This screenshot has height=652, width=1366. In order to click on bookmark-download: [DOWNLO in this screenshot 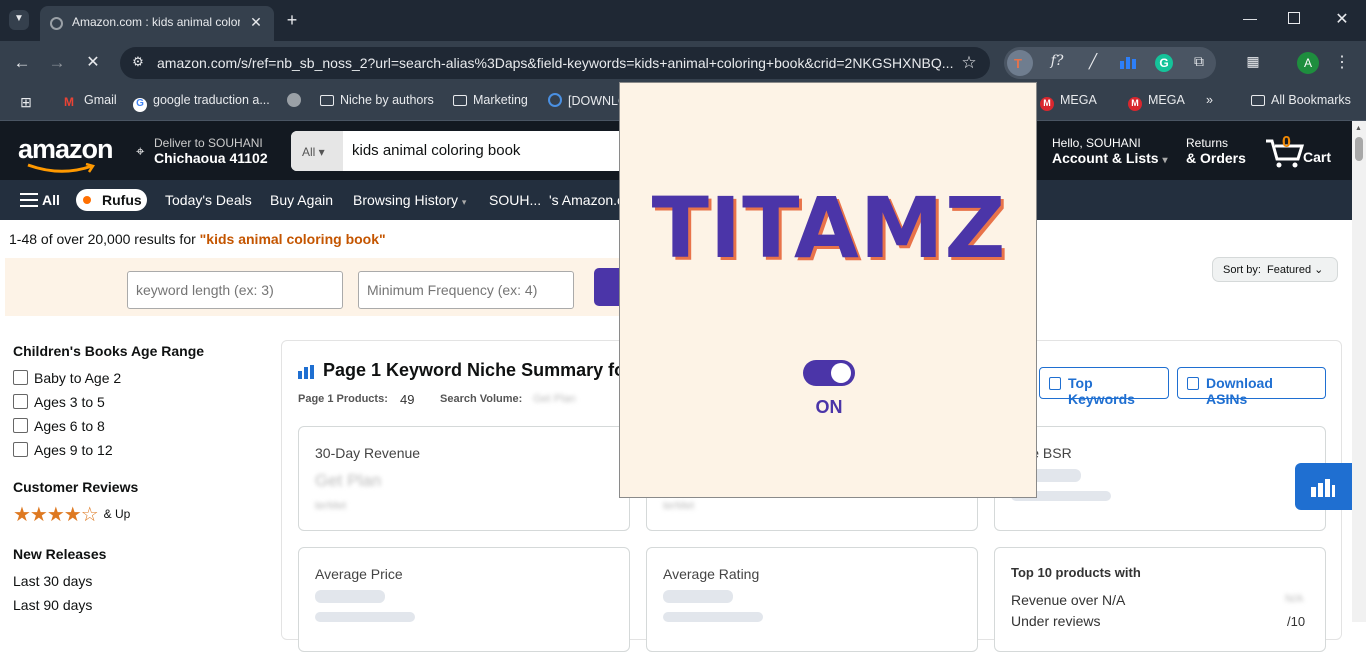, I will do `click(588, 100)`.